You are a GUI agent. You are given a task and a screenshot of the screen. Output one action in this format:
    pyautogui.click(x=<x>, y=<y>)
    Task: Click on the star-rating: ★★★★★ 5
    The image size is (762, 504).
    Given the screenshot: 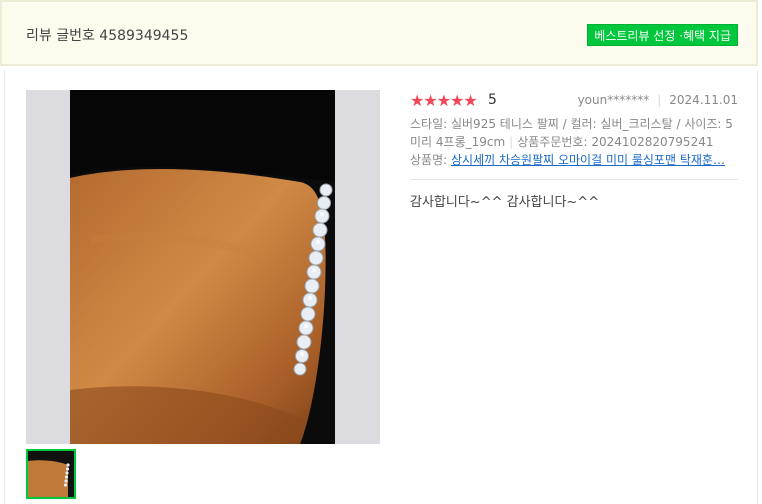 What is the action you would take?
    pyautogui.click(x=453, y=100)
    